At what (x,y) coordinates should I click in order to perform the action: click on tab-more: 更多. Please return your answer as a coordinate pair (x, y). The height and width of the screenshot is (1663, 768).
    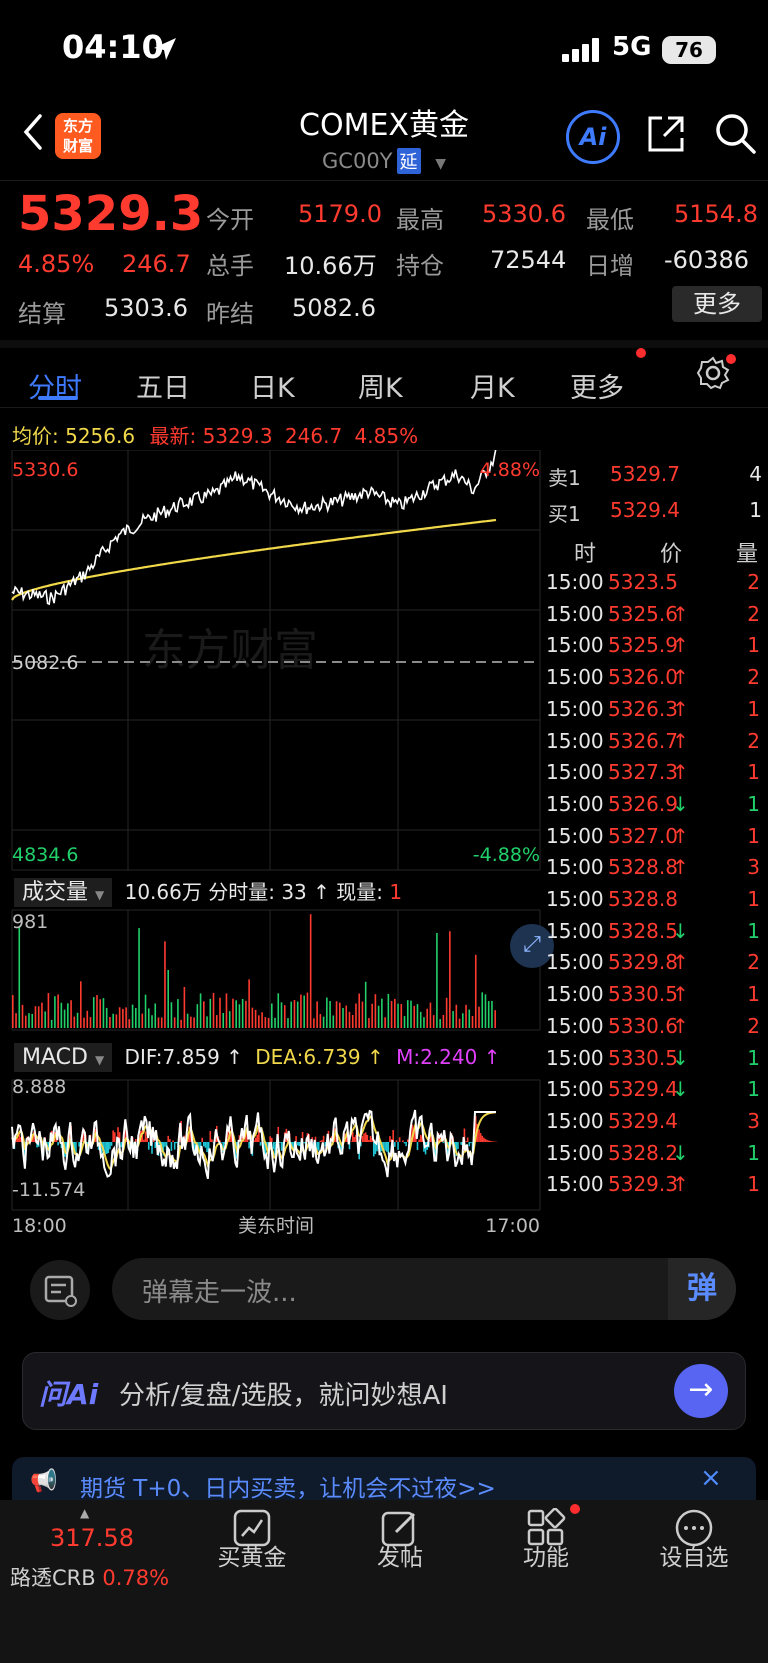
    Looking at the image, I should click on (597, 385).